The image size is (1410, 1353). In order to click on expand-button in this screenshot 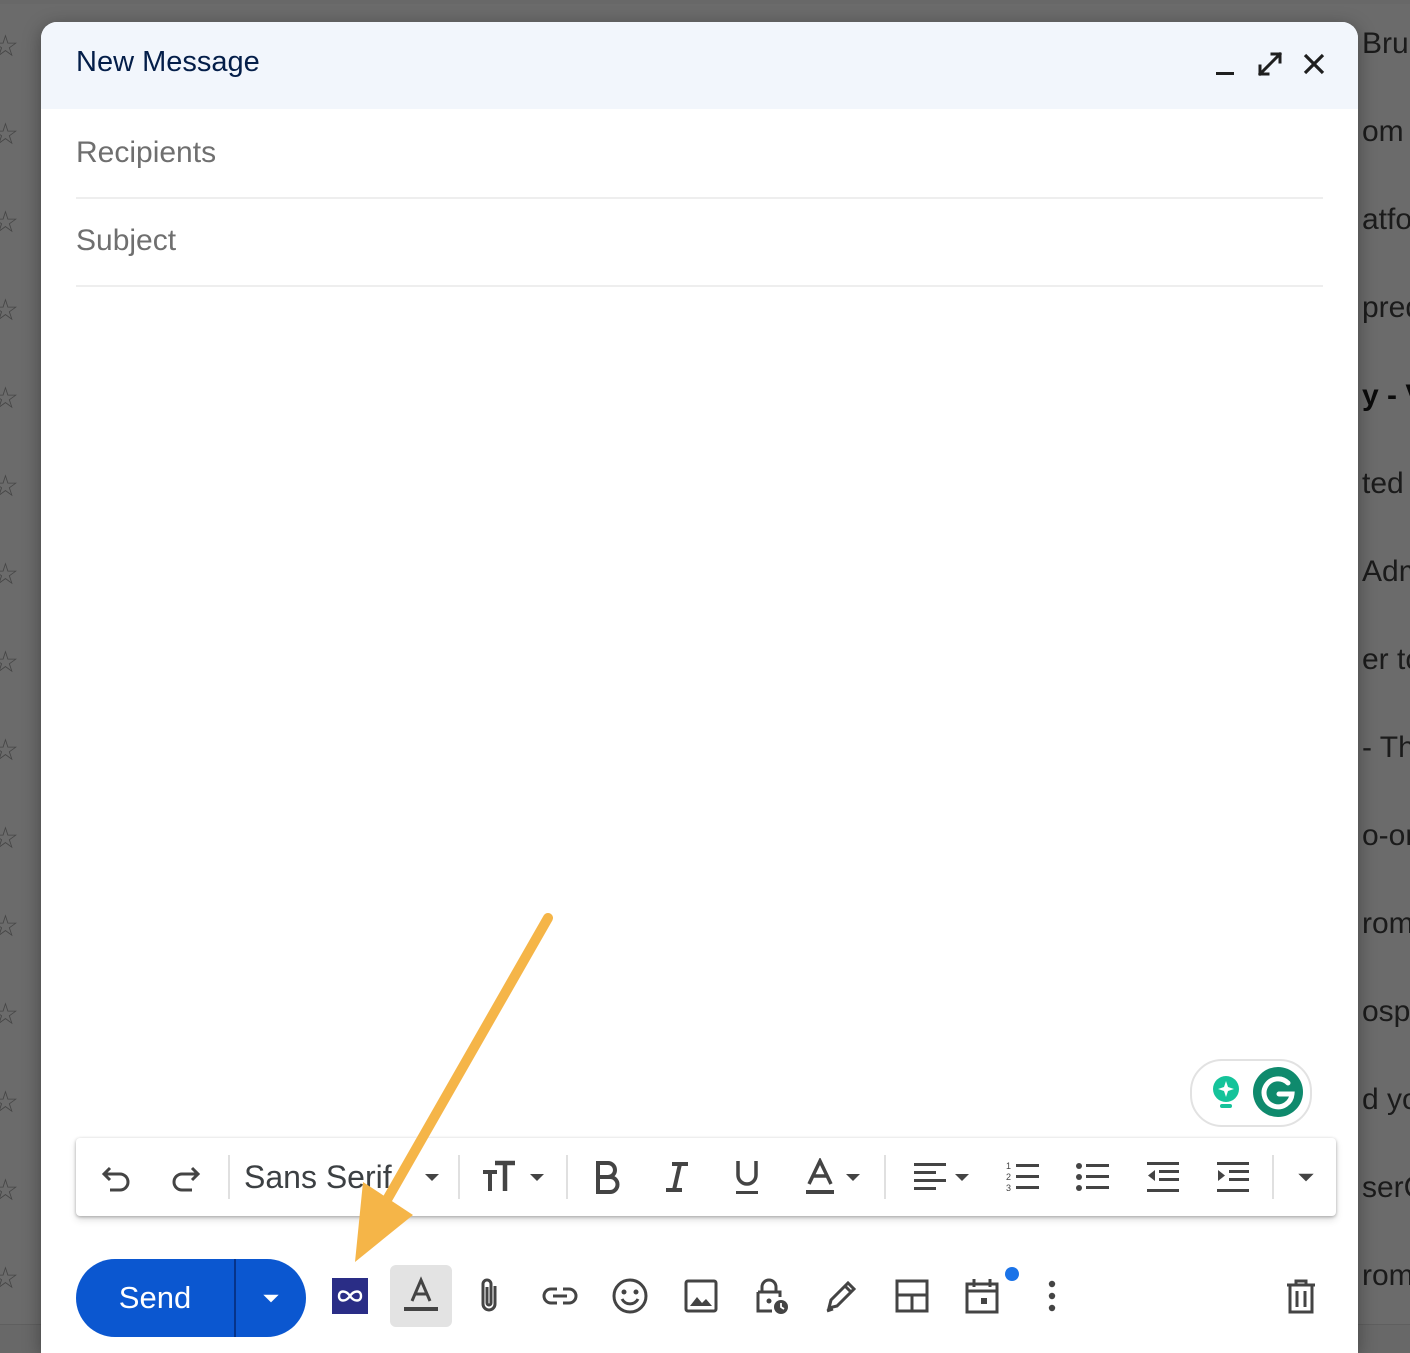, I will do `click(1270, 64)`.